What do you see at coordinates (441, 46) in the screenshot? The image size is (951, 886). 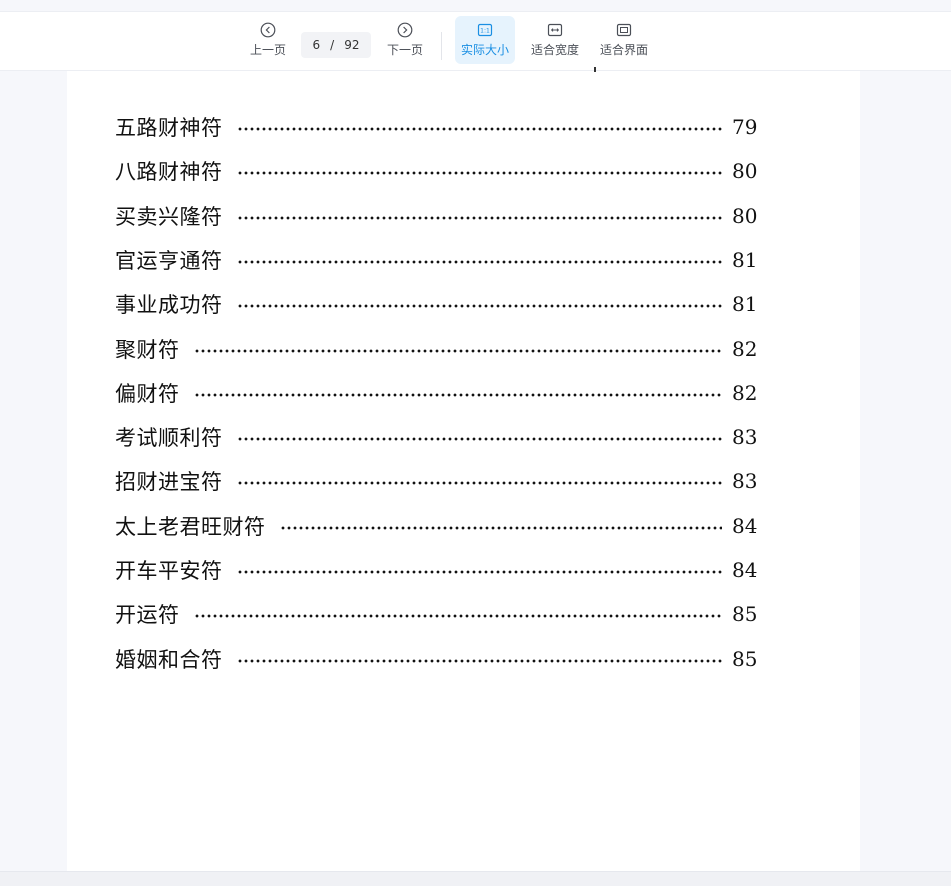 I see `toolbar-divider` at bounding box center [441, 46].